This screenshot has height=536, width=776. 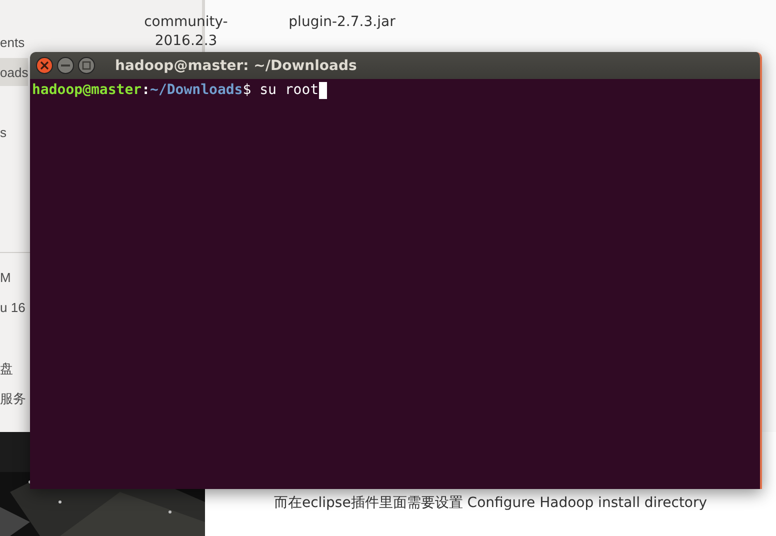 What do you see at coordinates (14, 72) in the screenshot?
I see `sidebar-item: oads` at bounding box center [14, 72].